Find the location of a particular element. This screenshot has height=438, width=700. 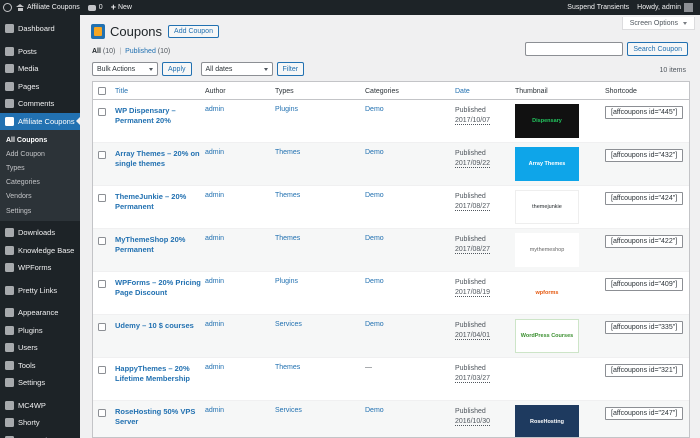

shortcode-field: [affcoupons id="409"] is located at coordinates (644, 284).